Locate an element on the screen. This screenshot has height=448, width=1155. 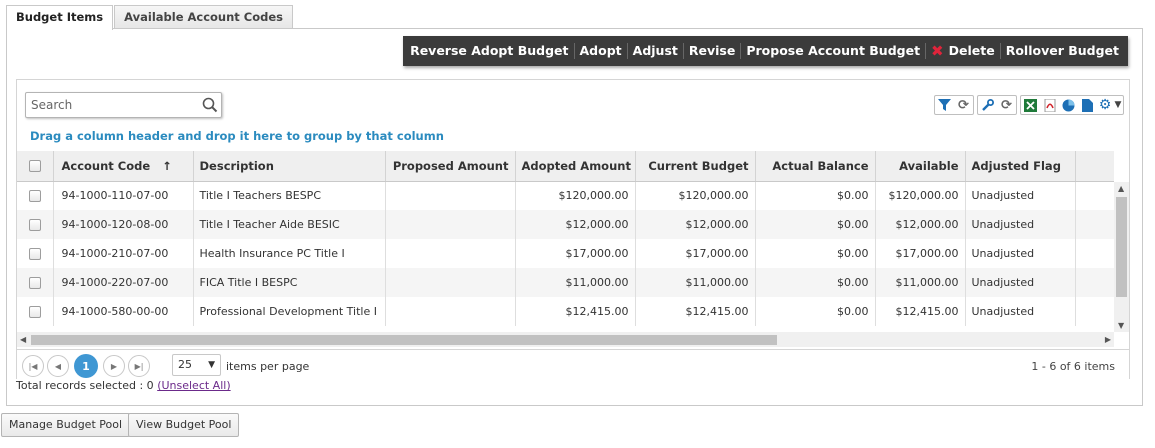
refresh-filter-icon: ⟳ is located at coordinates (963, 105).